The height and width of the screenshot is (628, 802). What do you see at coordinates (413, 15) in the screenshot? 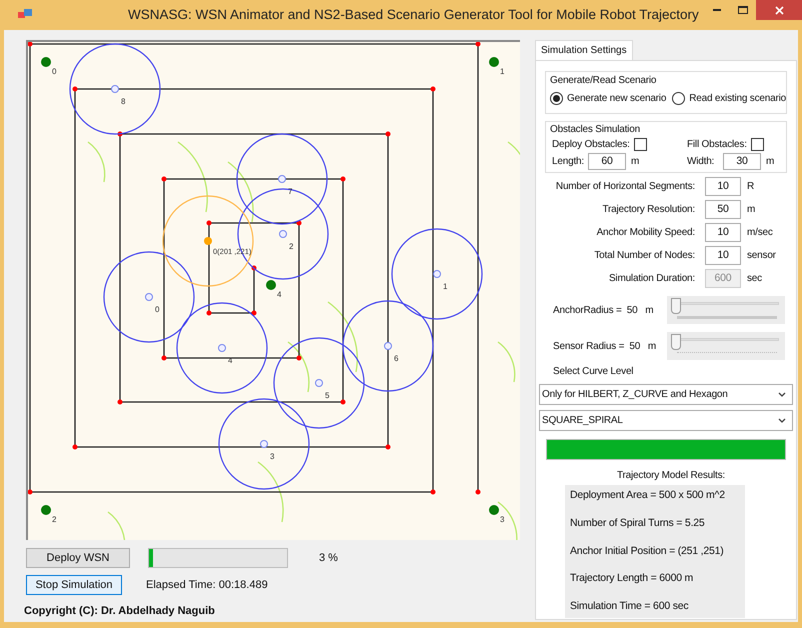
I see `window-title: WSNASG: WSN Animator and NS2-Based Scenario Generator Tool for Mobile Robot Trajectory` at bounding box center [413, 15].